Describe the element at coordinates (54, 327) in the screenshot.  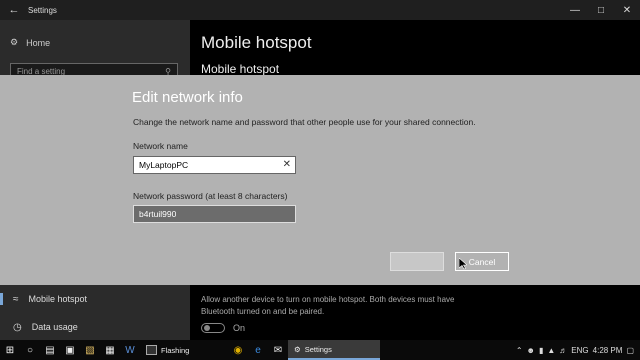
I see `sidebar-item-label: Data usage` at that location.